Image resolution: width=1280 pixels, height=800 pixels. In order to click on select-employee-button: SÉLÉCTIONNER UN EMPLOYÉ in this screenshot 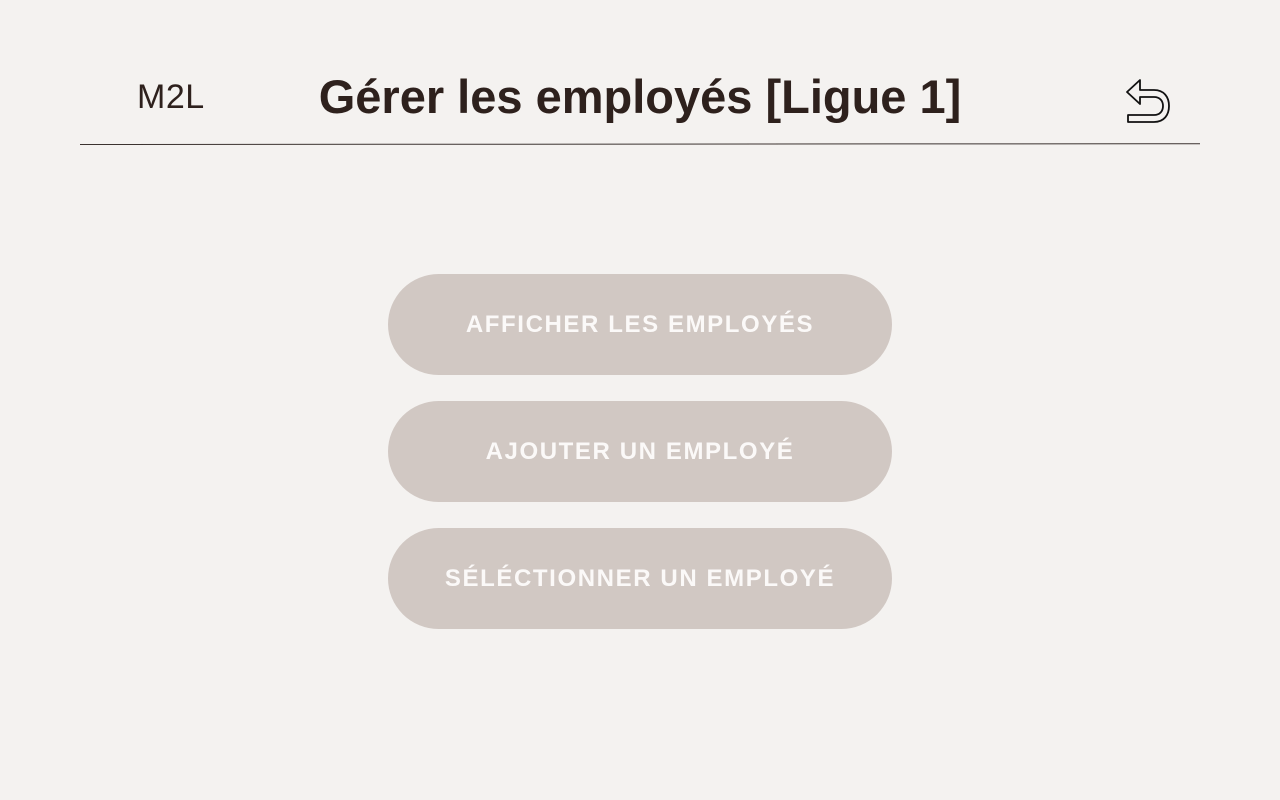, I will do `click(640, 578)`.